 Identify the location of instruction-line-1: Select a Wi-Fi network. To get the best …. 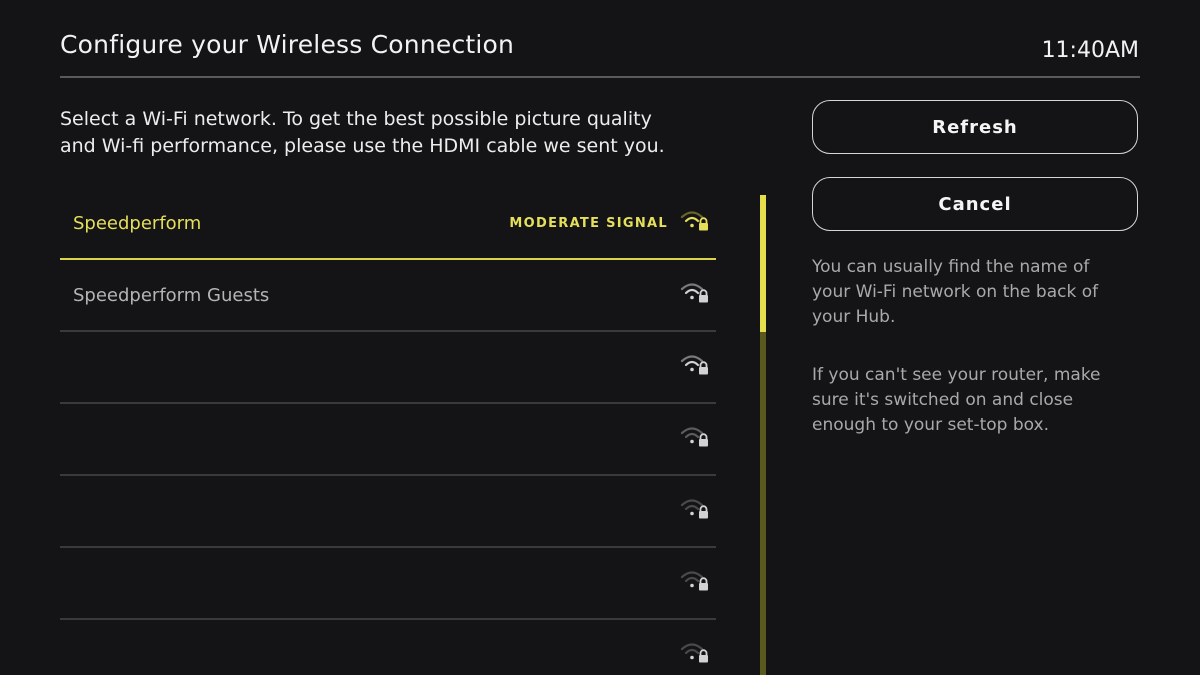
(356, 119).